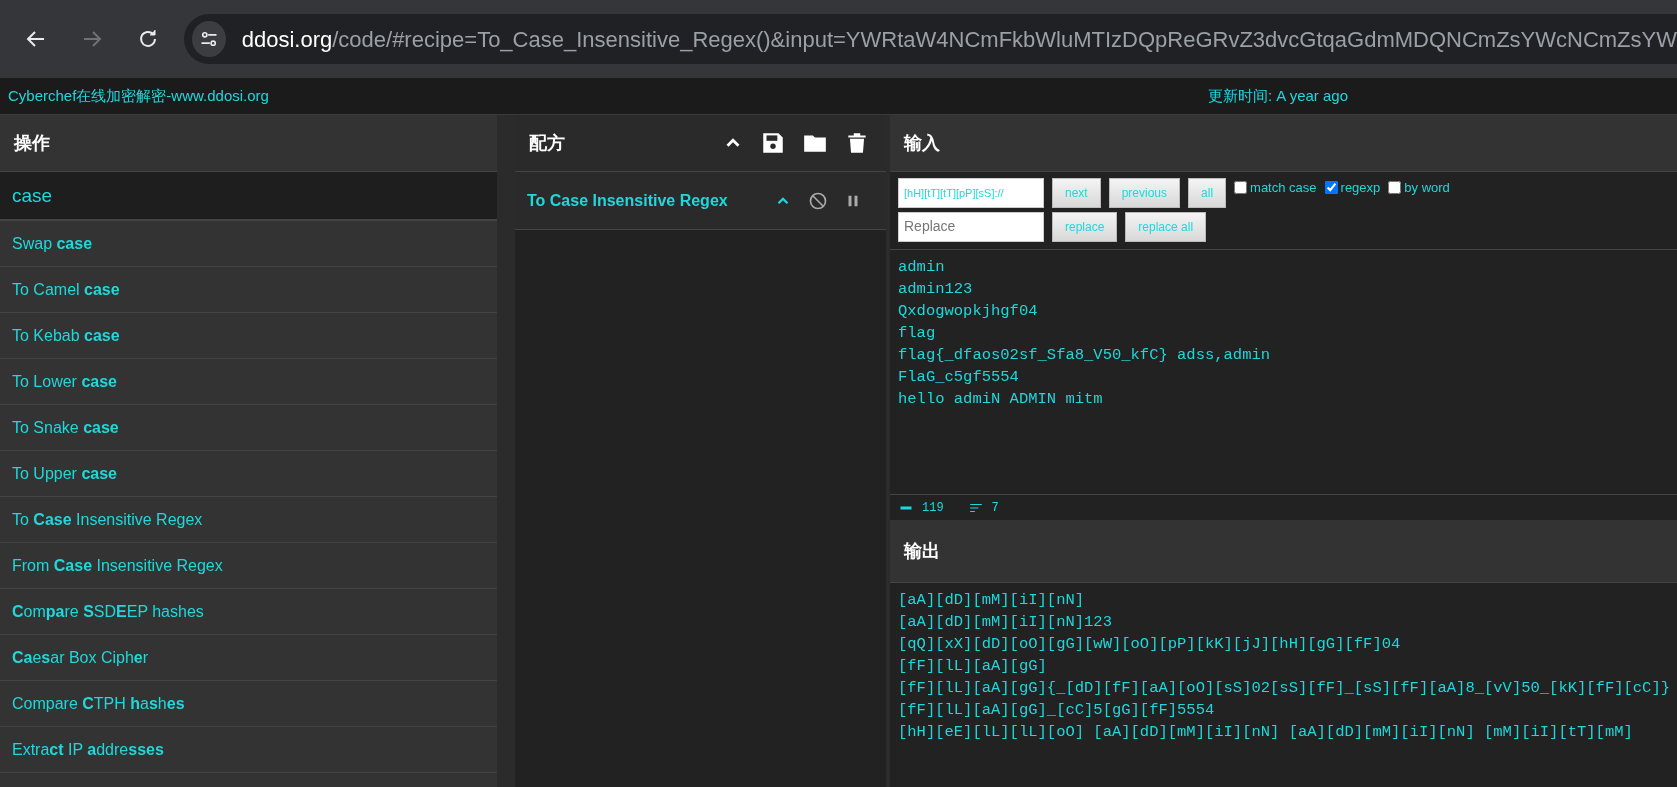  I want to click on operation-item: Extract IP addresses, so click(248, 750).